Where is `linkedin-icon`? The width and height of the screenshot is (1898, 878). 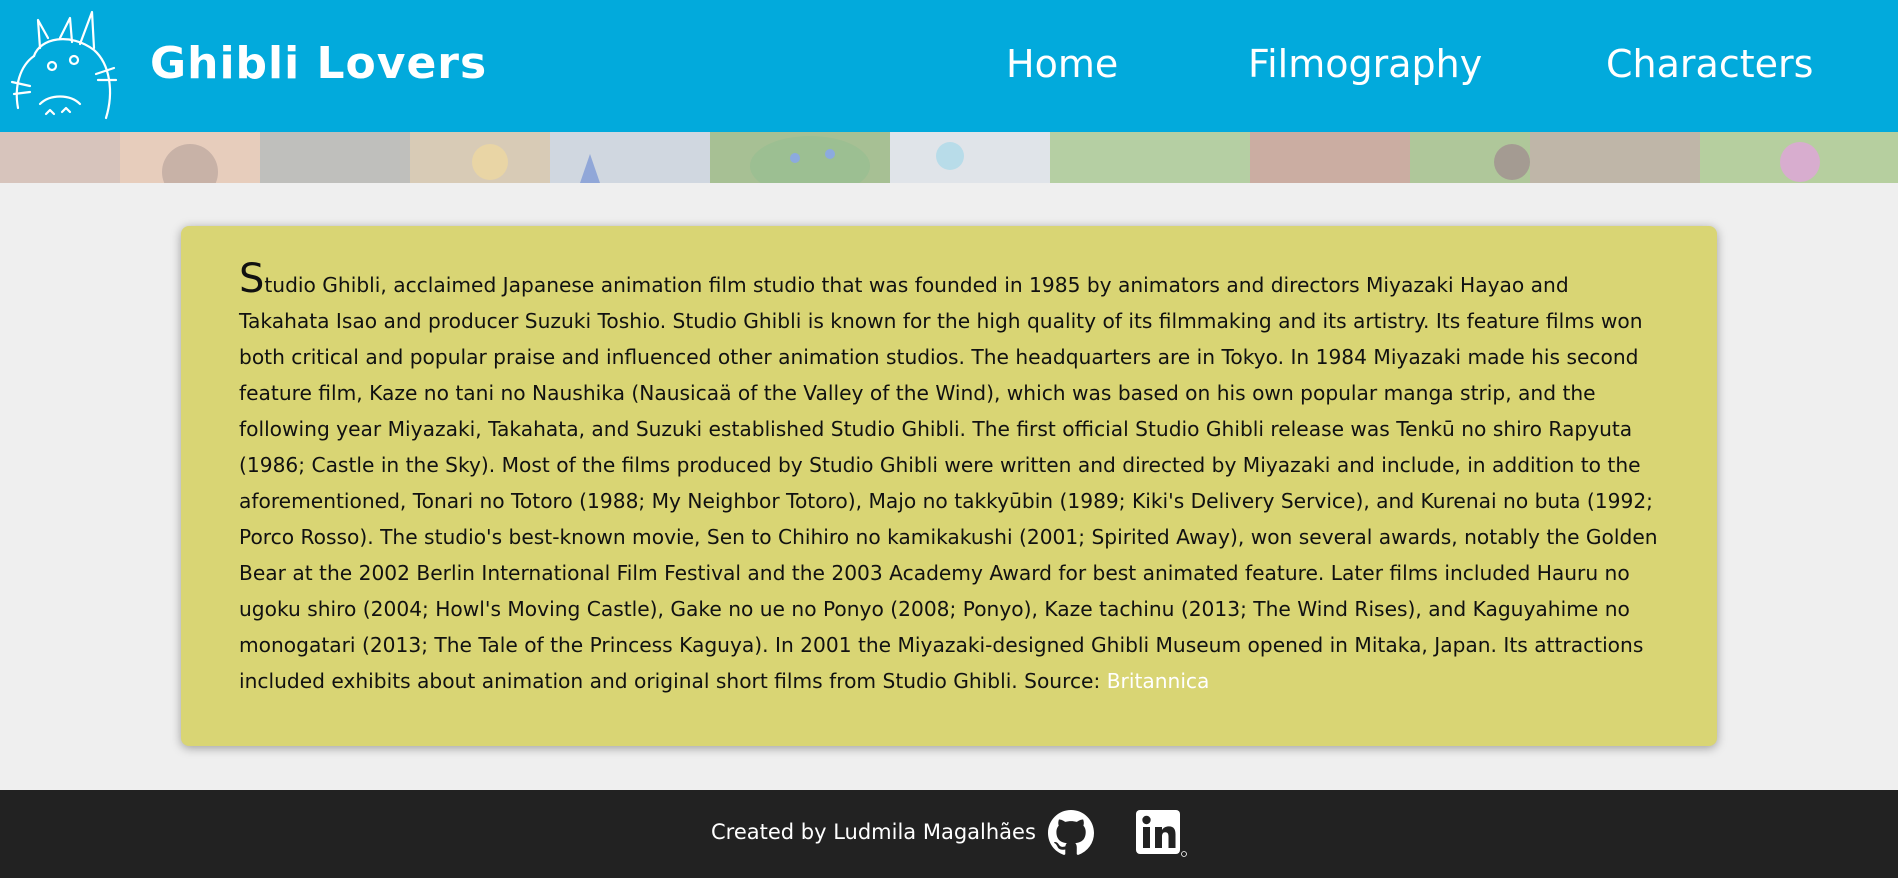 linkedin-icon is located at coordinates (1162, 834).